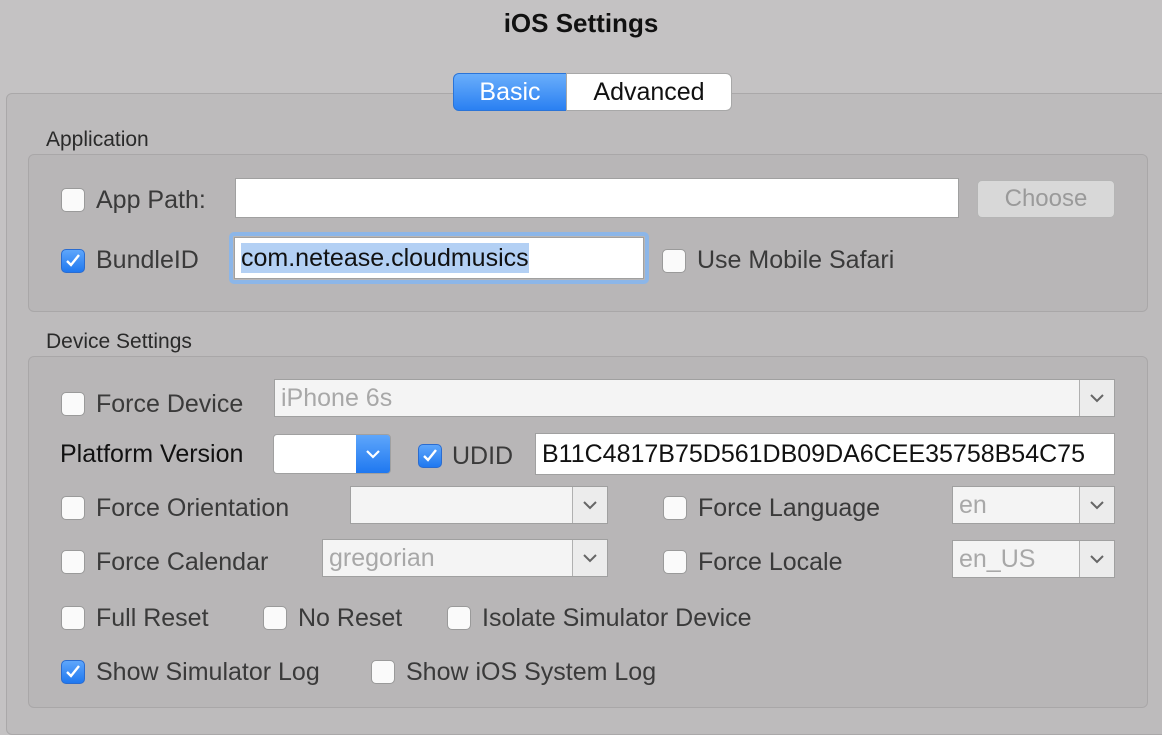 This screenshot has width=1162, height=735. What do you see at coordinates (459, 618) in the screenshot?
I see `isolate-simulator-checkbox` at bounding box center [459, 618].